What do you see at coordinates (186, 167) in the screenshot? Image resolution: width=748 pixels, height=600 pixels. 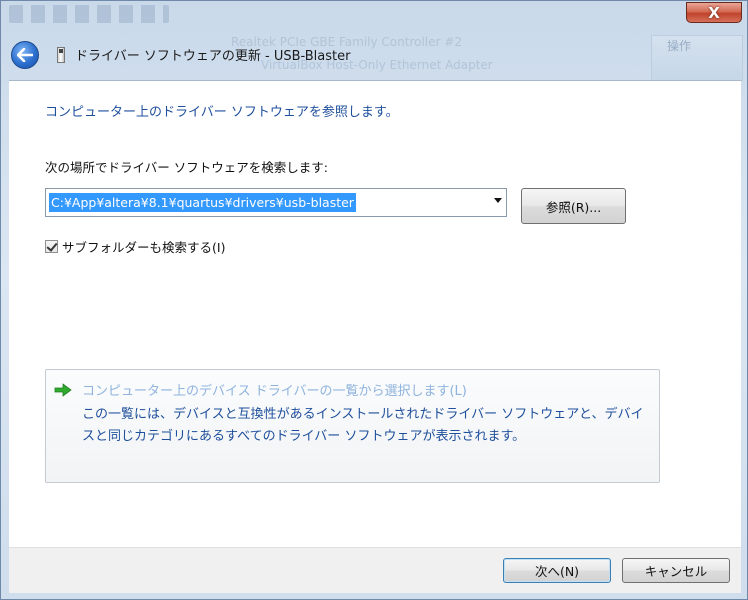 I see `search-location-label: 次の場所でドライバー ソフトウェアを検索します:` at bounding box center [186, 167].